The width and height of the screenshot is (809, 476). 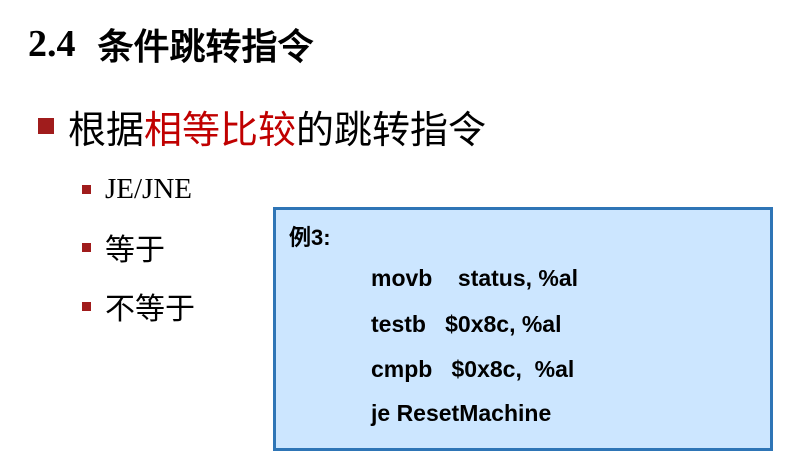 What do you see at coordinates (475, 278) in the screenshot?
I see `code-line: movb status, %al` at bounding box center [475, 278].